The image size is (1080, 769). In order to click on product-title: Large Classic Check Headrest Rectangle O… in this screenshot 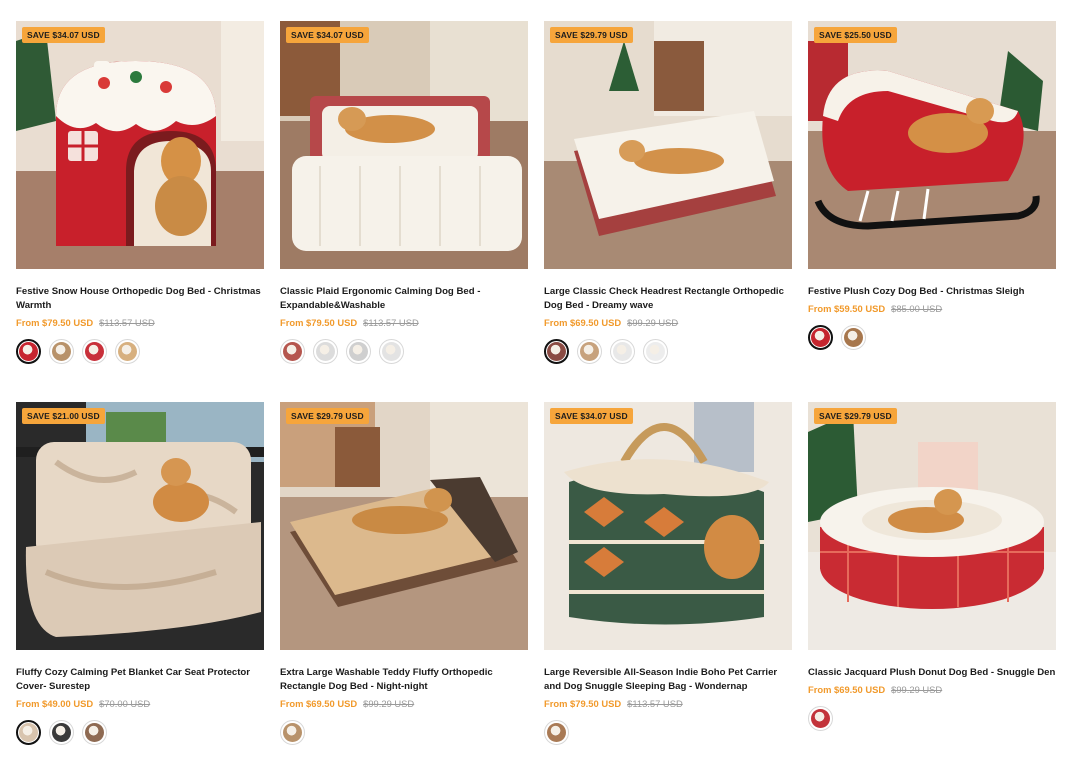, I will do `click(668, 299)`.